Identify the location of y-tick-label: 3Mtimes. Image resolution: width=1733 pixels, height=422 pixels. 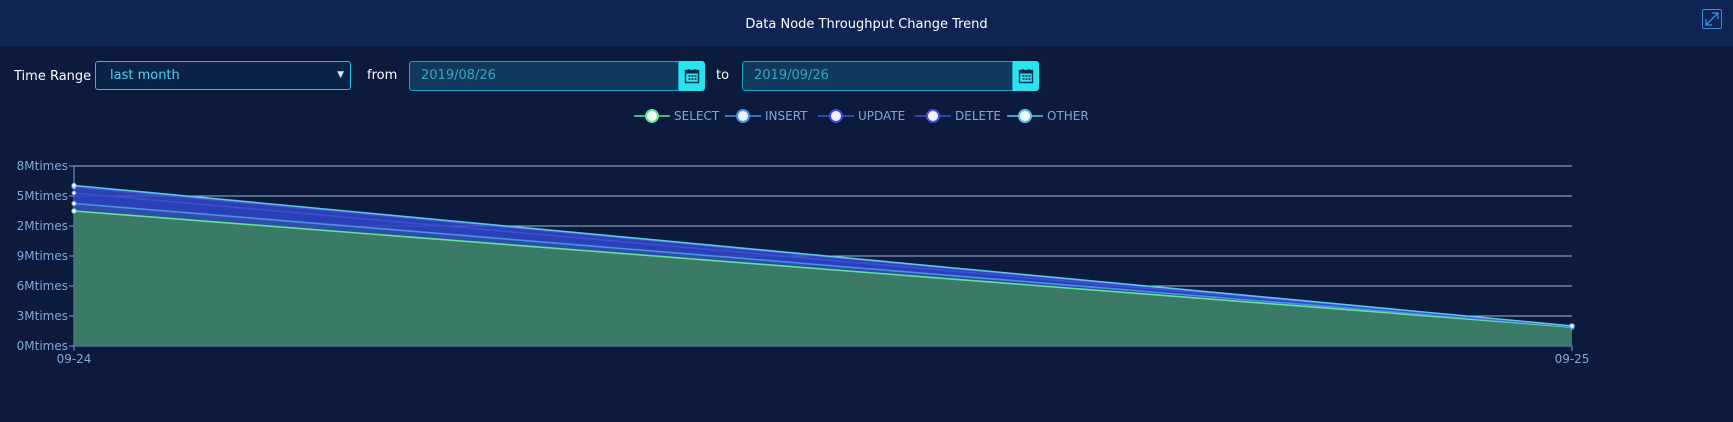
(42, 316).